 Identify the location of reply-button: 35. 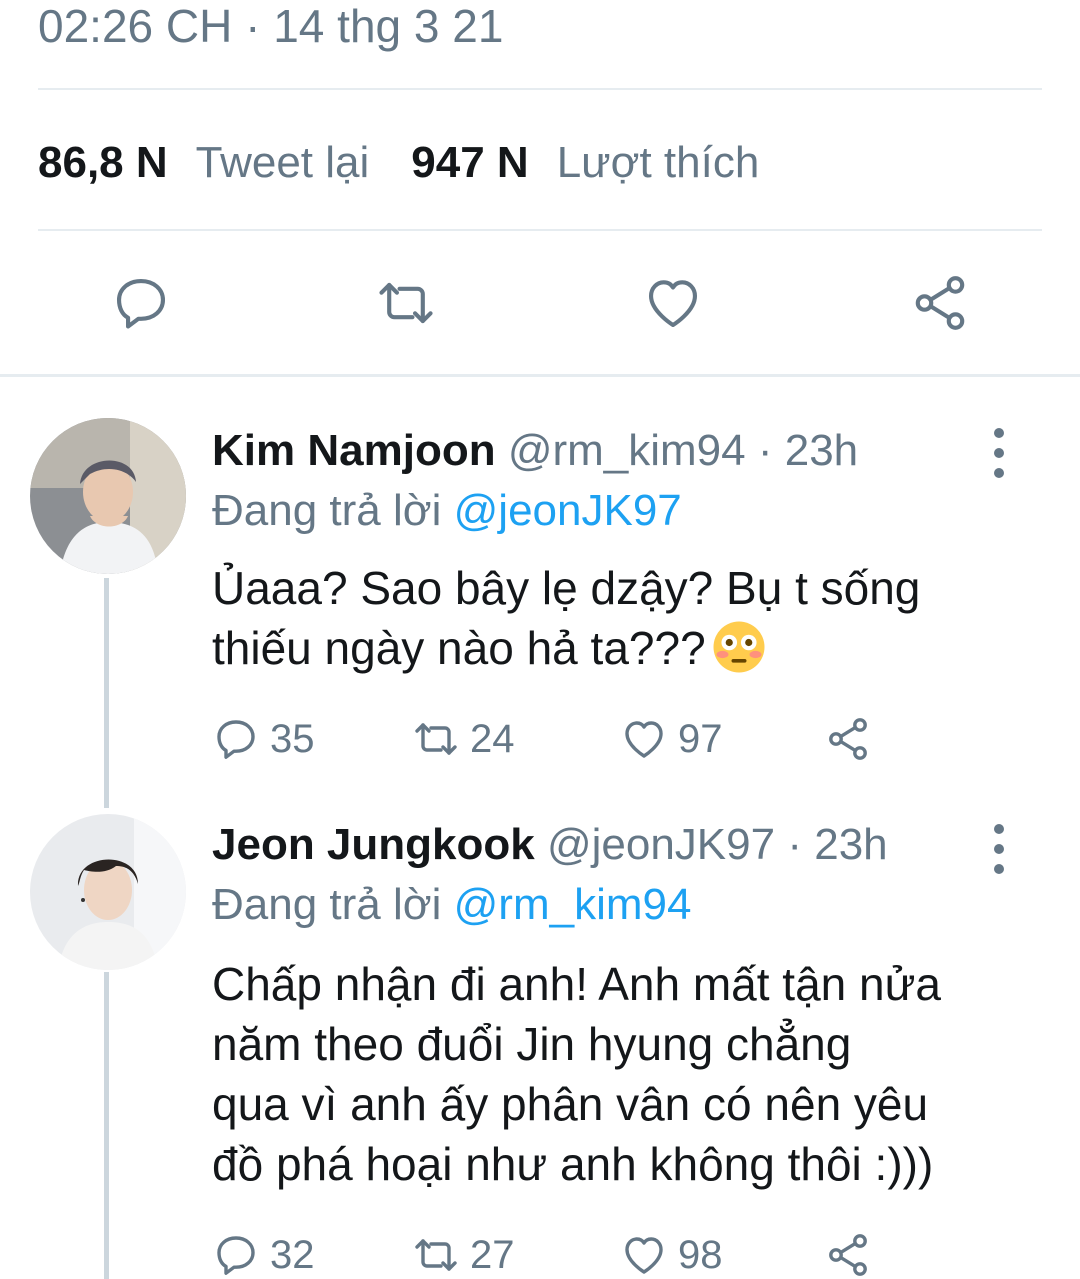
(263, 739).